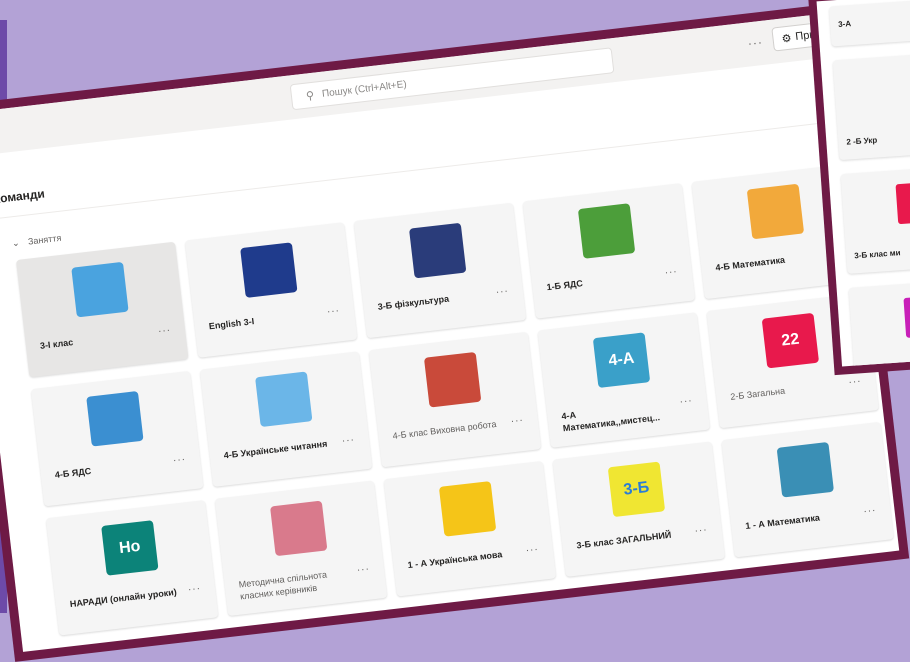 The height and width of the screenshot is (662, 910). I want to click on team-name: 3-Б клас ЗАГАЛЬНИЙ, so click(623, 540).